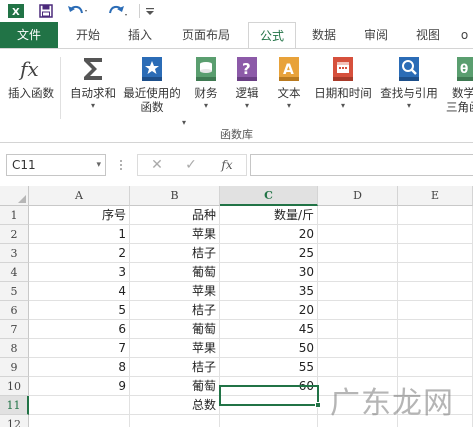 This screenshot has height=427, width=473. What do you see at coordinates (358, 329) in the screenshot?
I see `cell-d7` at bounding box center [358, 329].